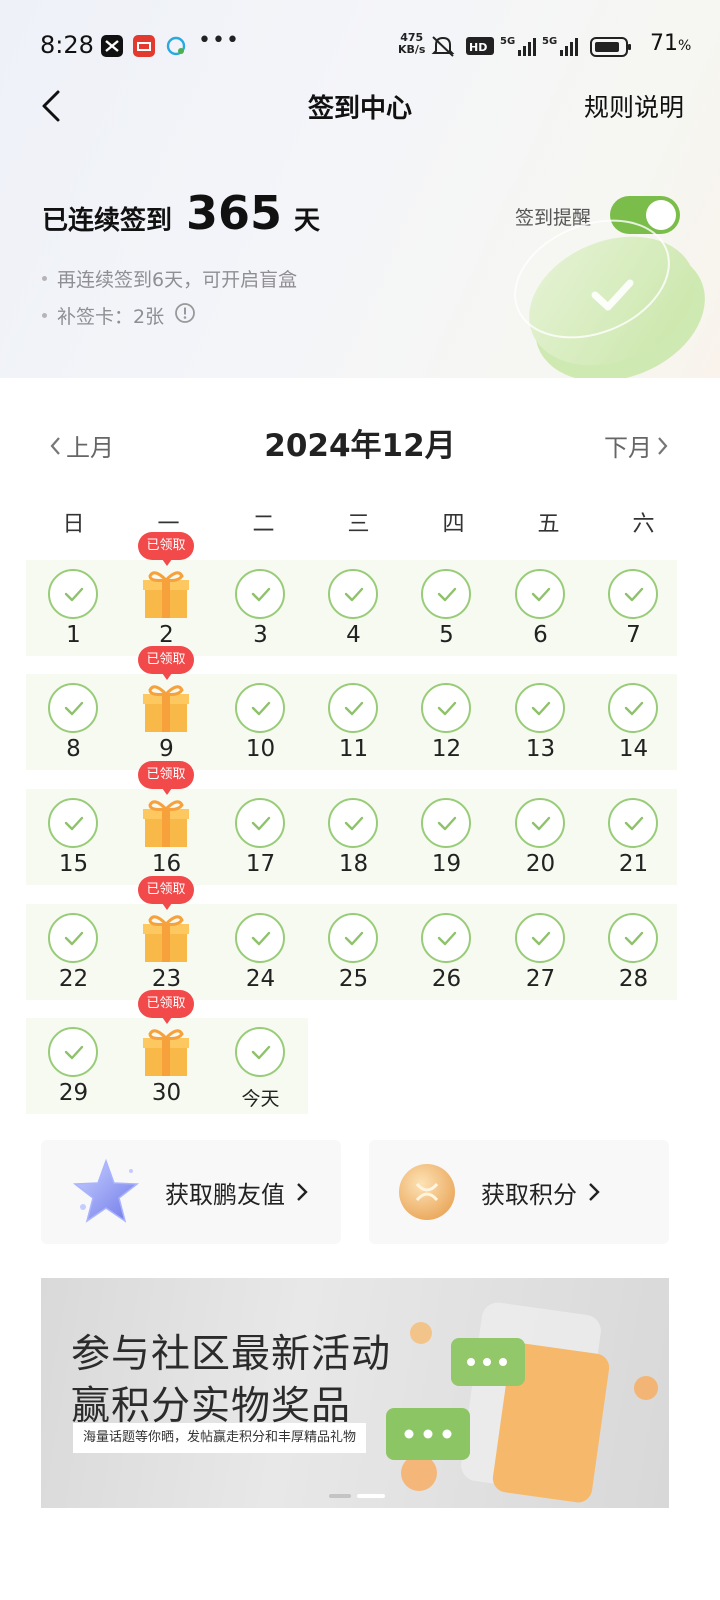  I want to click on calendar-day: 15, so click(73, 837).